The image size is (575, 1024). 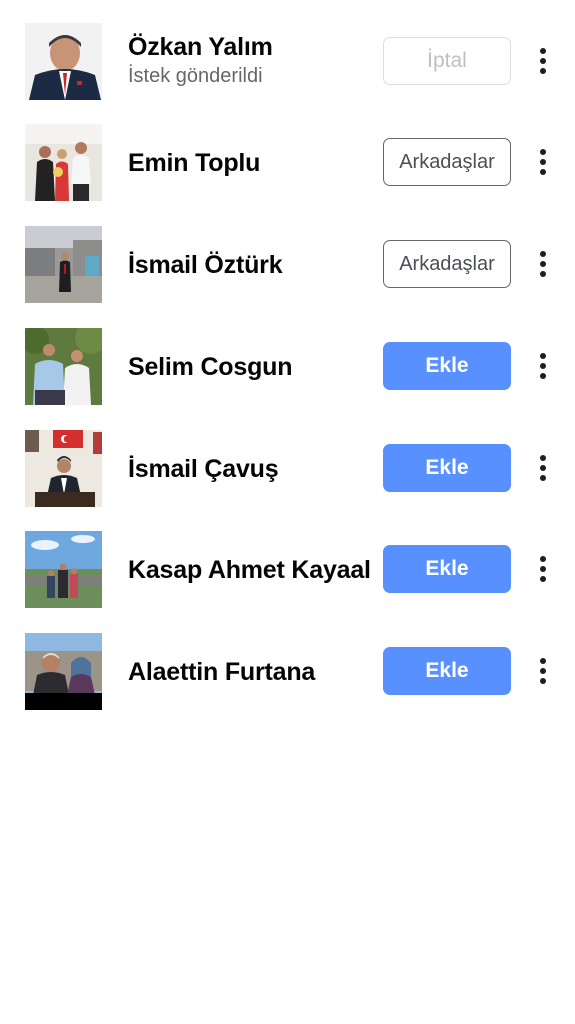 I want to click on cancel-request-button: İptal, so click(x=447, y=61).